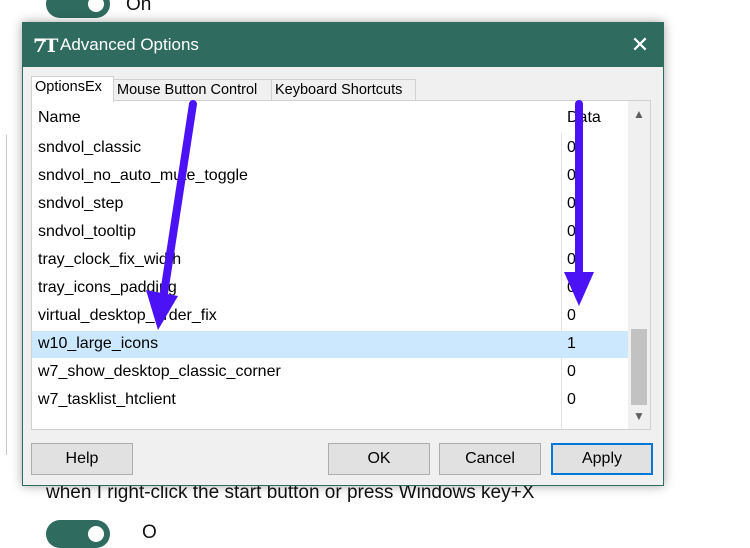 This screenshot has height=548, width=750. Describe the element at coordinates (107, 287) in the screenshot. I see `row-name: tray_icons_padding` at that location.